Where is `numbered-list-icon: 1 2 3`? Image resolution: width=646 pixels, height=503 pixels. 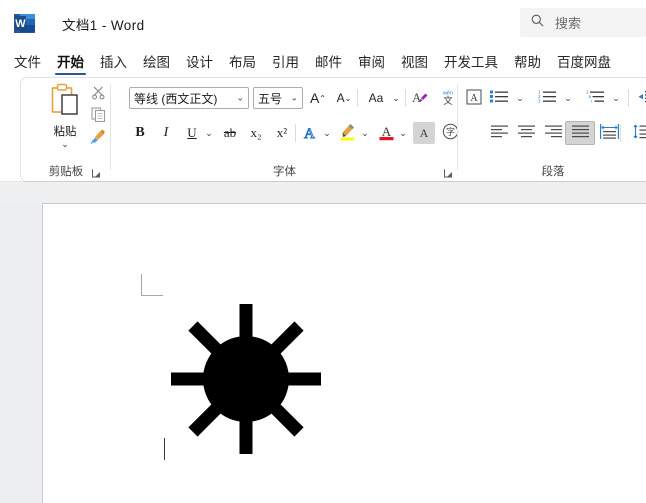
numbered-list-icon: 1 2 3 is located at coordinates (547, 98).